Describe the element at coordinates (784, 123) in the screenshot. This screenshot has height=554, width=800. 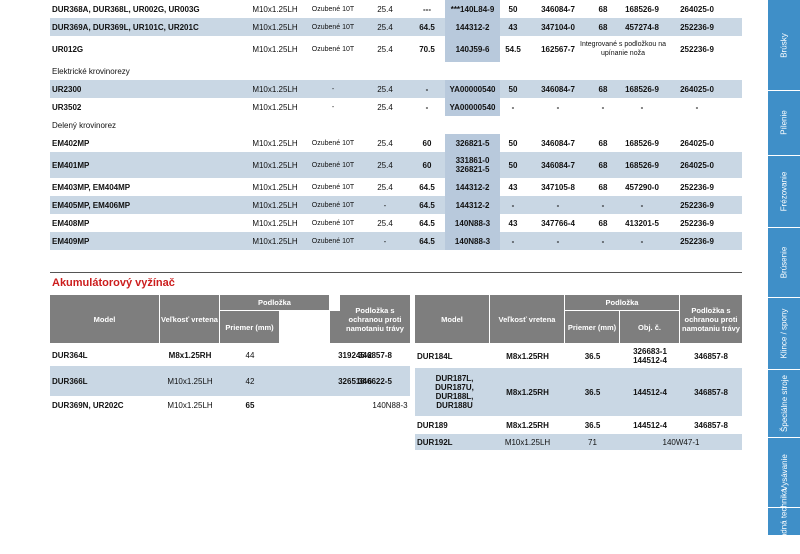
I see `side-tab: Pílenie` at that location.